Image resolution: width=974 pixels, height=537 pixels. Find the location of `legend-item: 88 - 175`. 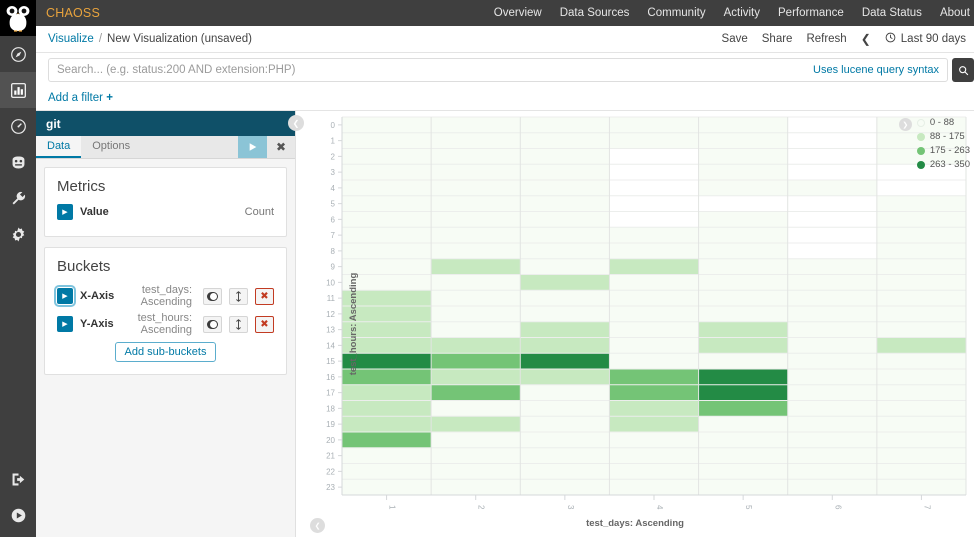

legend-item: 88 - 175 is located at coordinates (943, 136).